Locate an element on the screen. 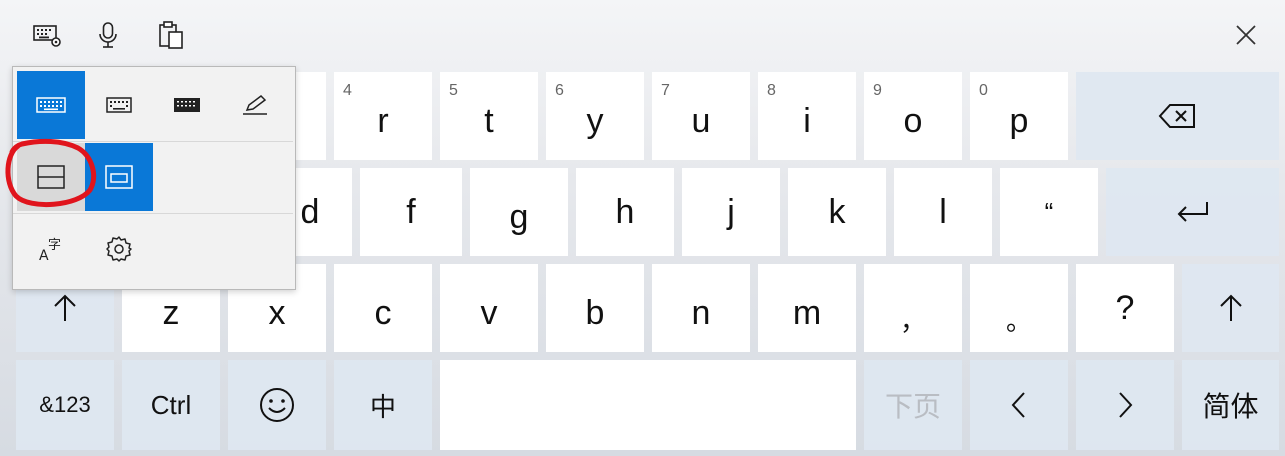 This screenshot has height=456, width=1285. docking-undocked-option is located at coordinates (119, 177).